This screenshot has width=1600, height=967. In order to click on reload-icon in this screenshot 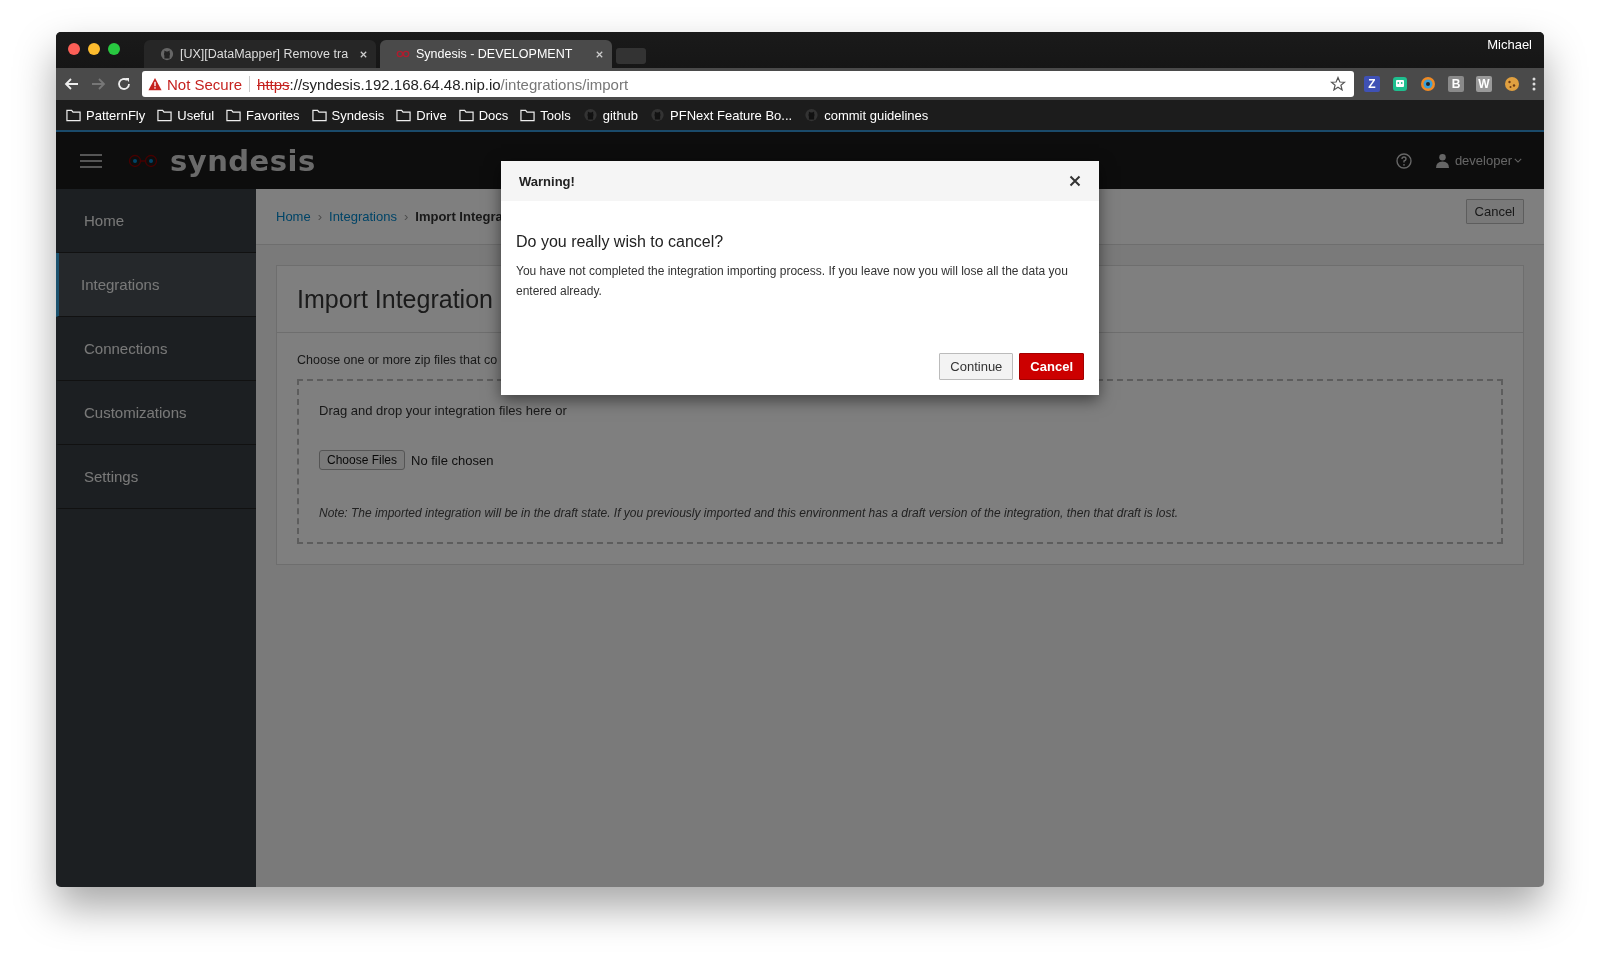, I will do `click(124, 84)`.